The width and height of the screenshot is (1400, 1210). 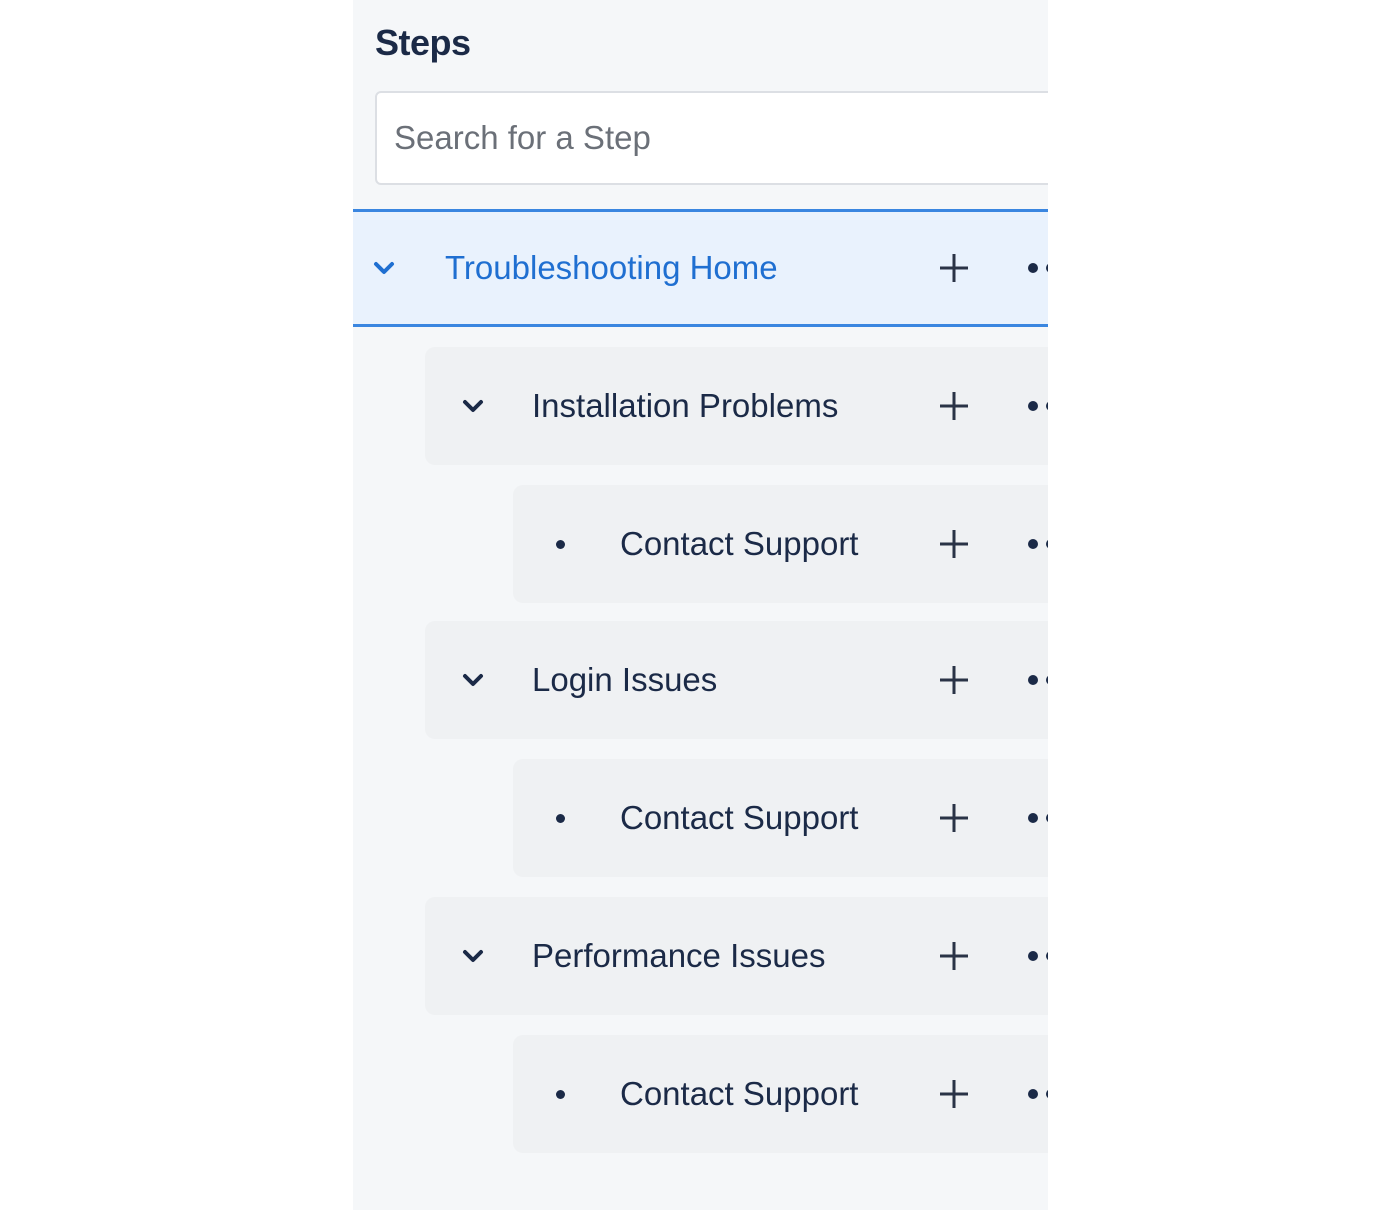 I want to click on tree-item-group: Login Issues, so click(x=736, y=680).